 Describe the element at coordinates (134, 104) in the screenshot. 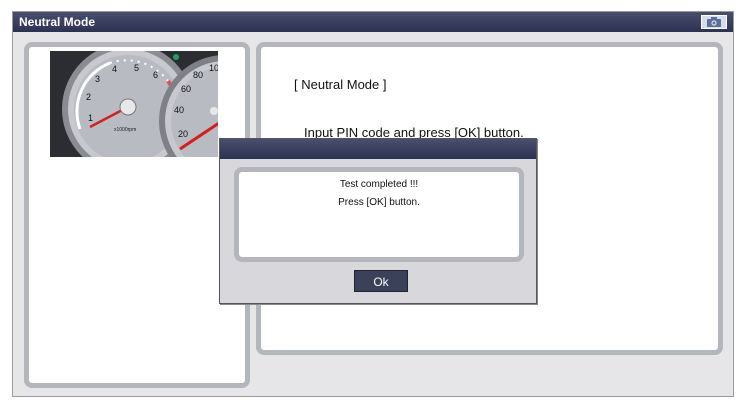

I see `instrument-cluster-image: 1 2 3 4 5 6 x1000rpm 20 40 60 80 100` at that location.